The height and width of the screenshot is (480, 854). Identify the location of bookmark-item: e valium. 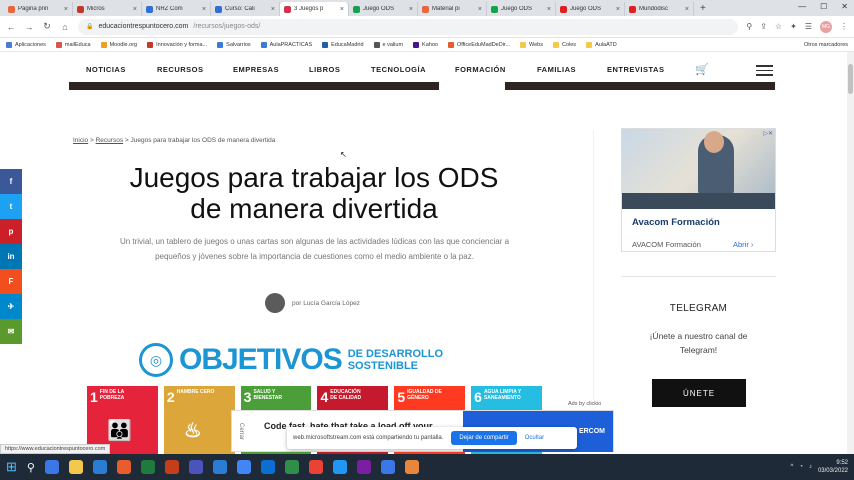
(388, 44).